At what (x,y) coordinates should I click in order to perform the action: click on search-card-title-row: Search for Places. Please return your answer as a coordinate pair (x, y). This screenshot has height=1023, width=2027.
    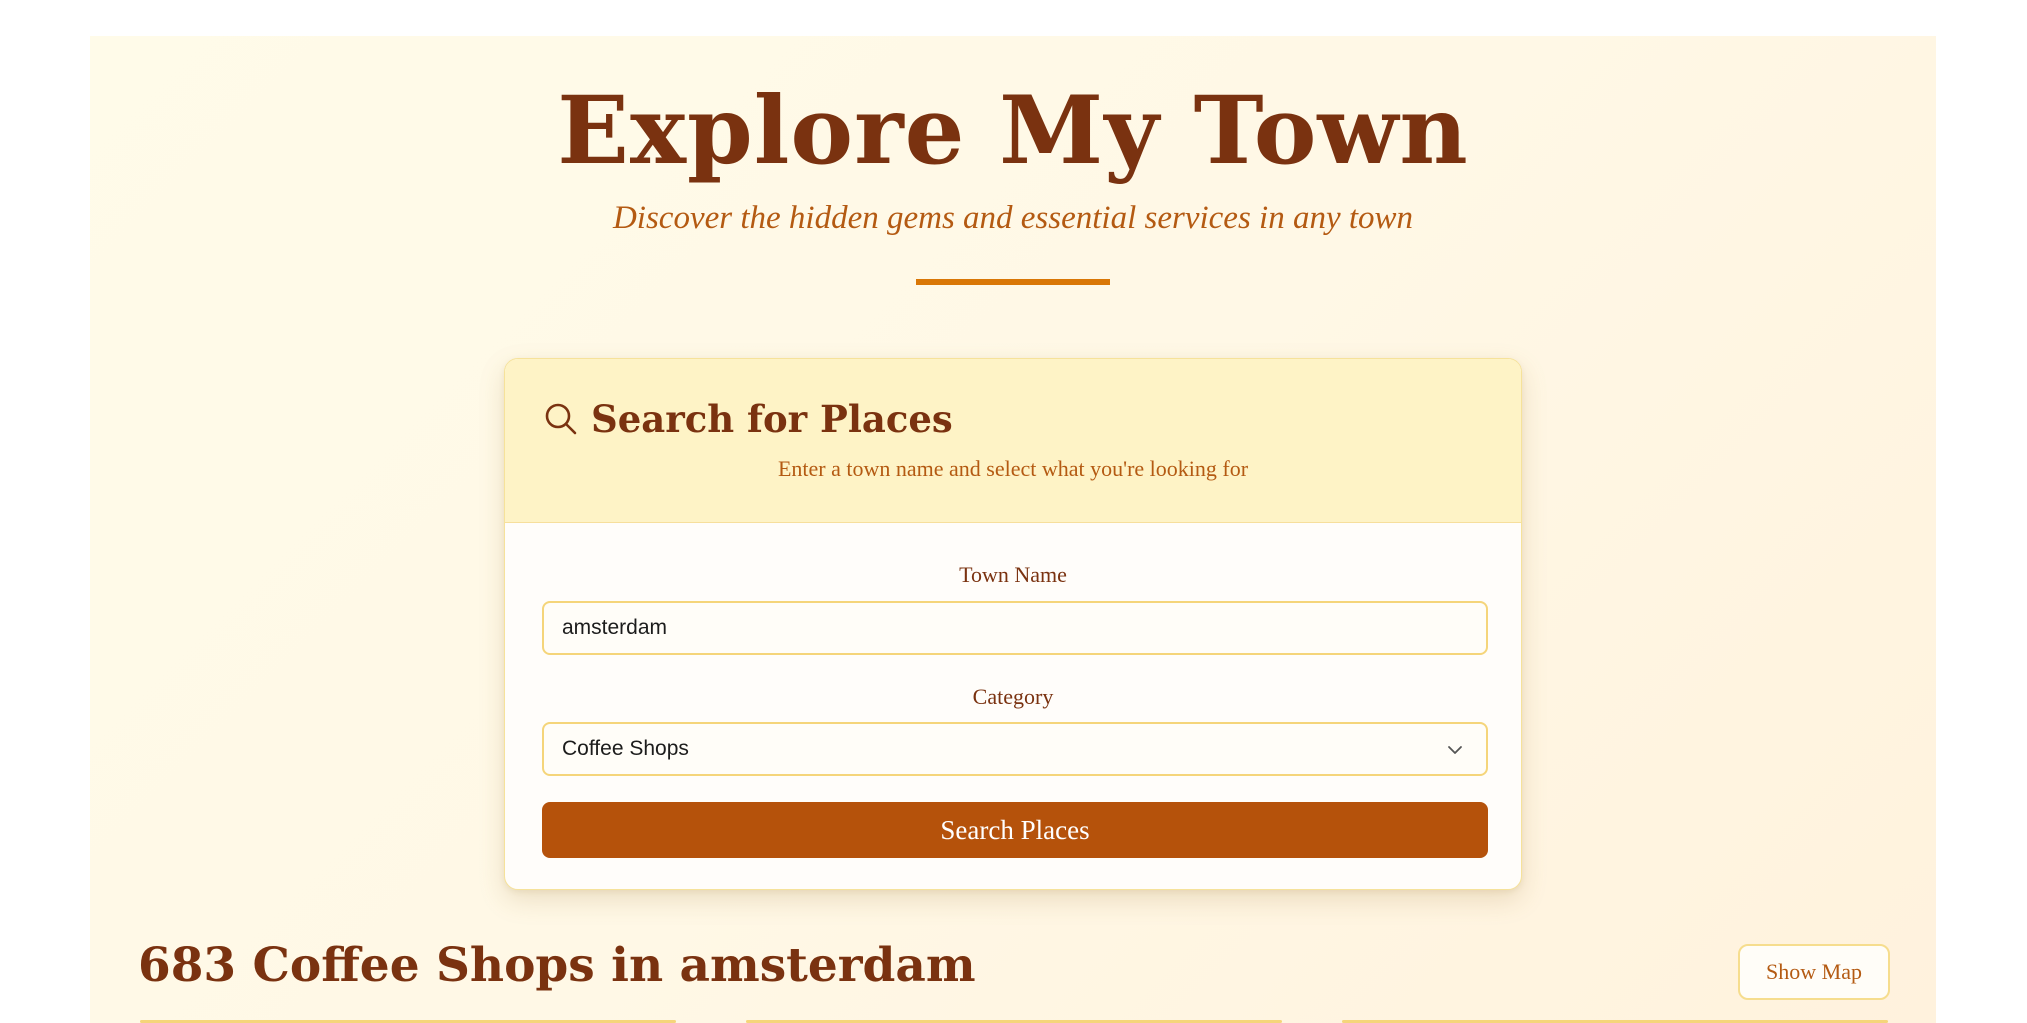
    Looking at the image, I should click on (748, 419).